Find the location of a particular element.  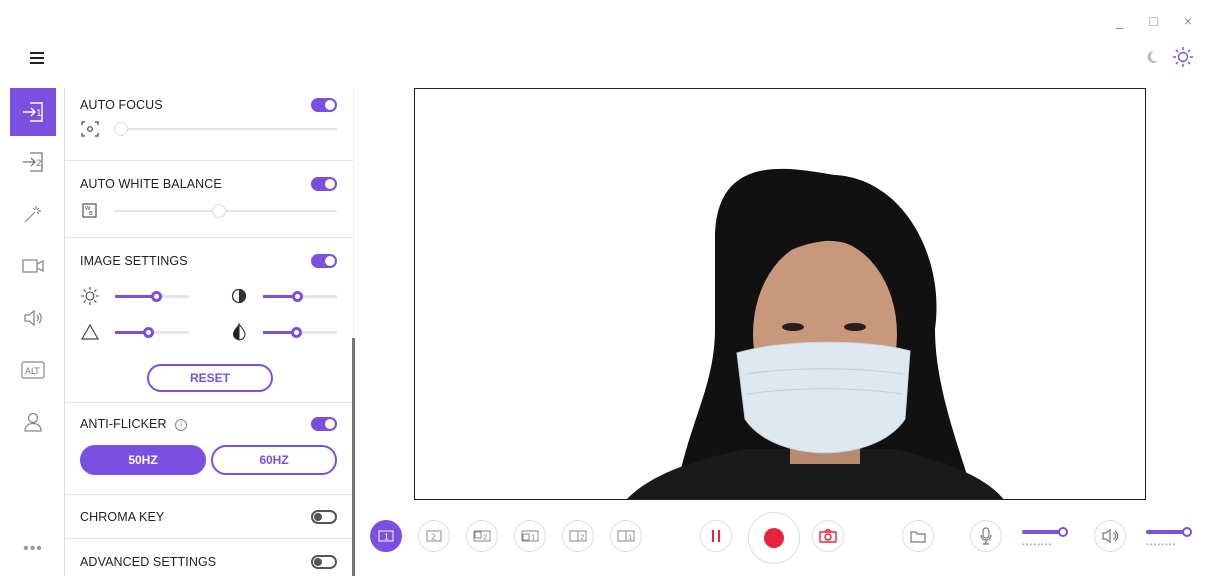

layout-side-2-1-button: 1 is located at coordinates (626, 536).